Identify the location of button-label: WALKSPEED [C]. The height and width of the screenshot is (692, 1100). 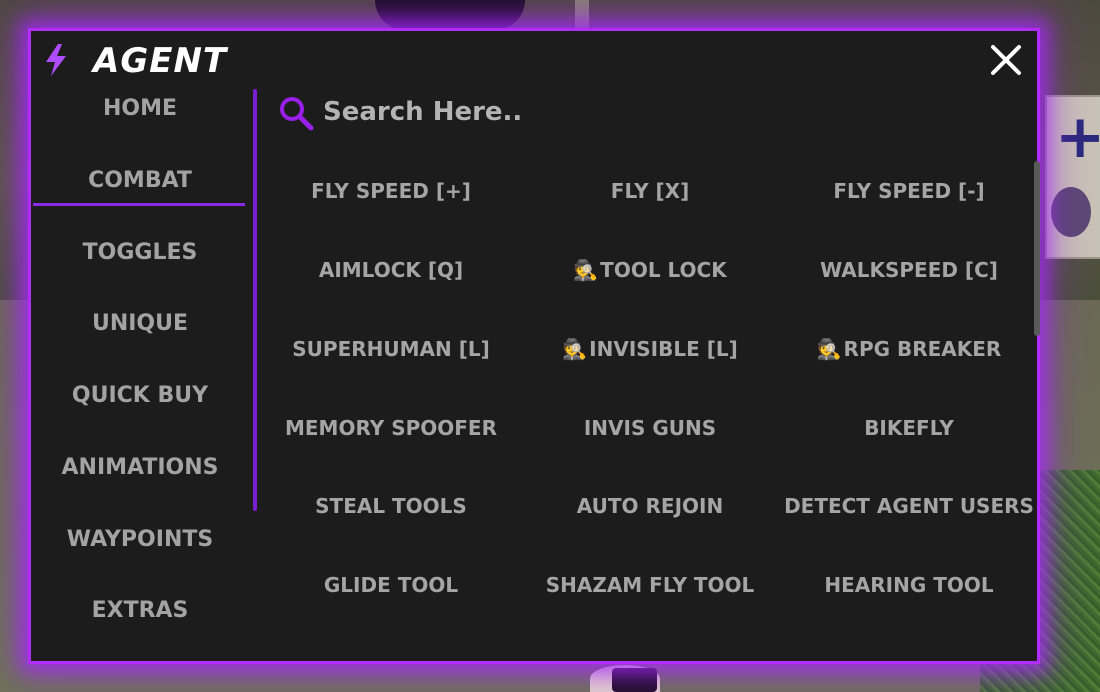
(909, 270).